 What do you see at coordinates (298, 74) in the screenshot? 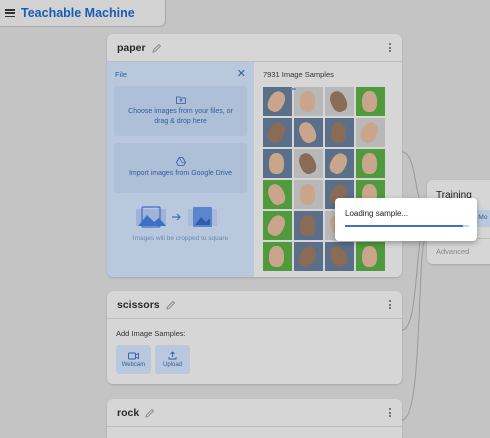
I see `samples-count: 7931 Image Samples` at bounding box center [298, 74].